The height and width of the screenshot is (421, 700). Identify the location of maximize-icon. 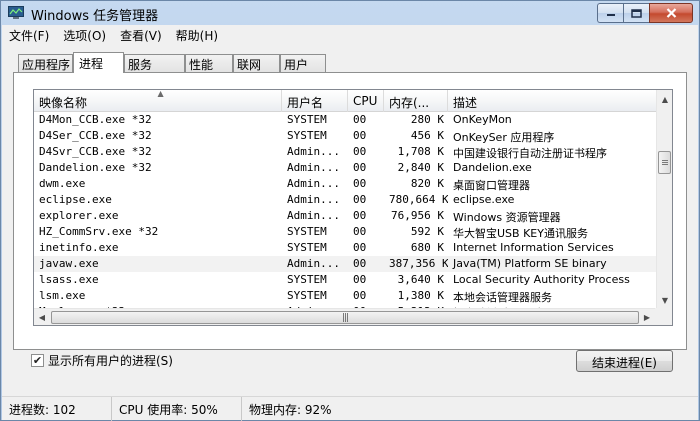
(636, 13).